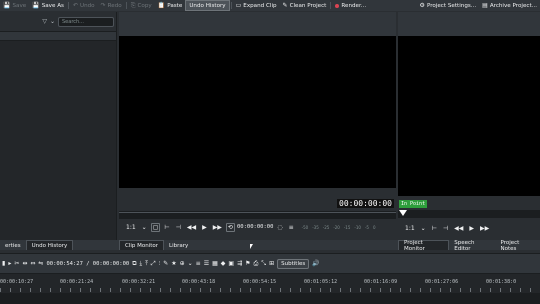 This screenshot has width=540, height=304. I want to click on clean-project-icon: ✎, so click(285, 5).